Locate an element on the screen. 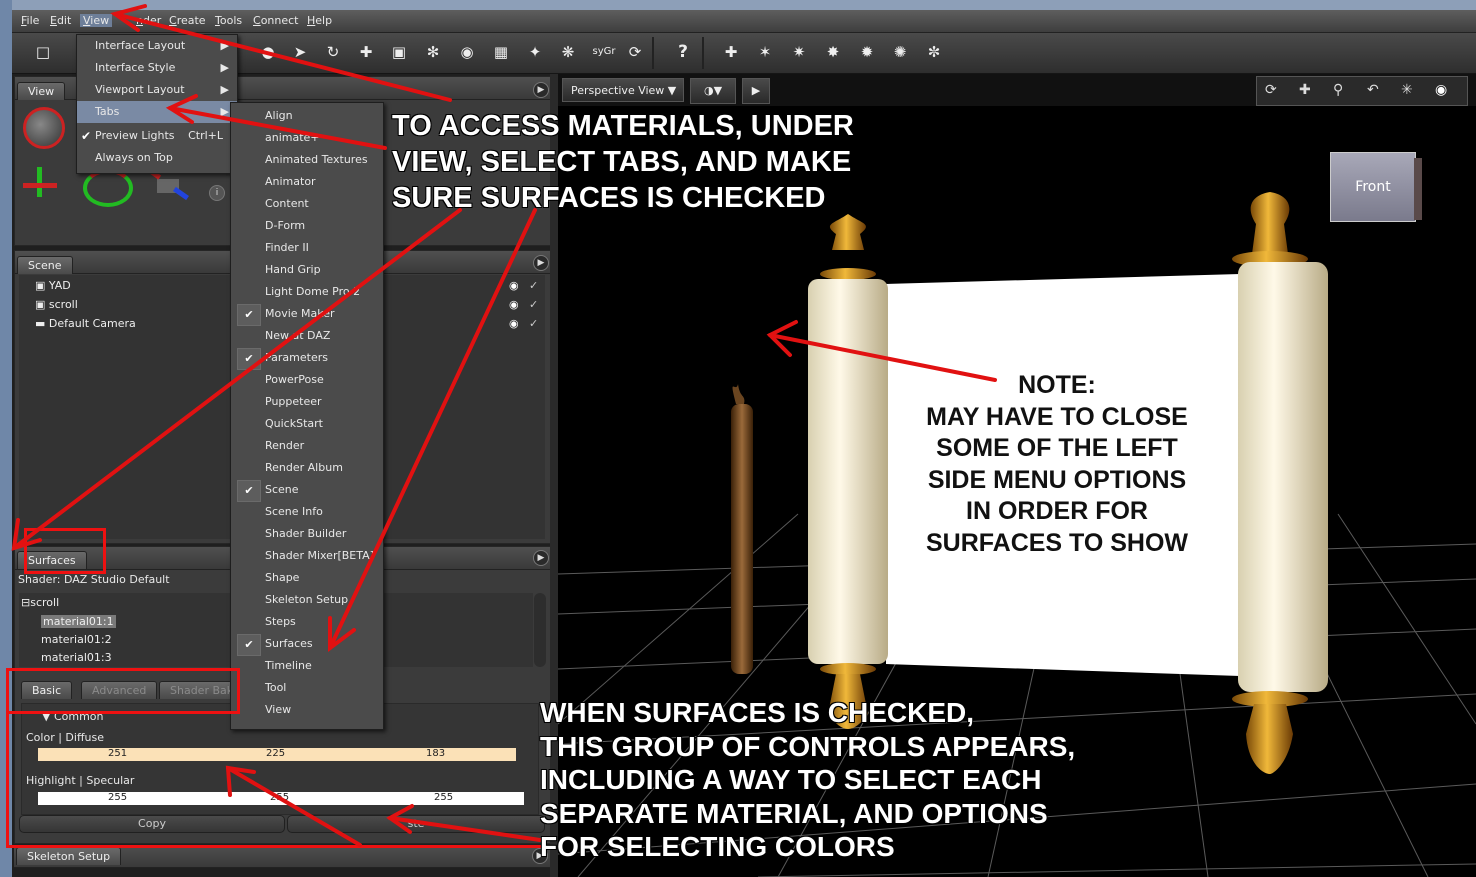 The image size is (1476, 877). callout-line: MAY HAVE TO CLOSE is located at coordinates (1057, 416).